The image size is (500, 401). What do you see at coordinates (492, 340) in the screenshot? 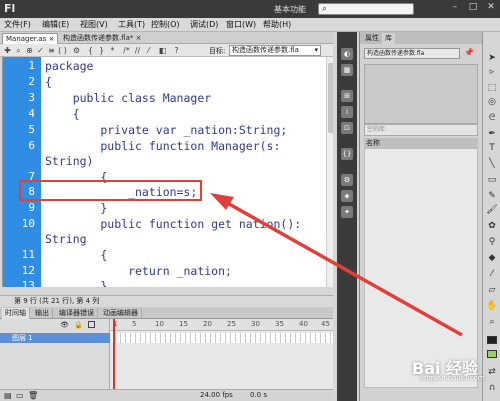
I see `stroke-color-swatch` at bounding box center [492, 340].